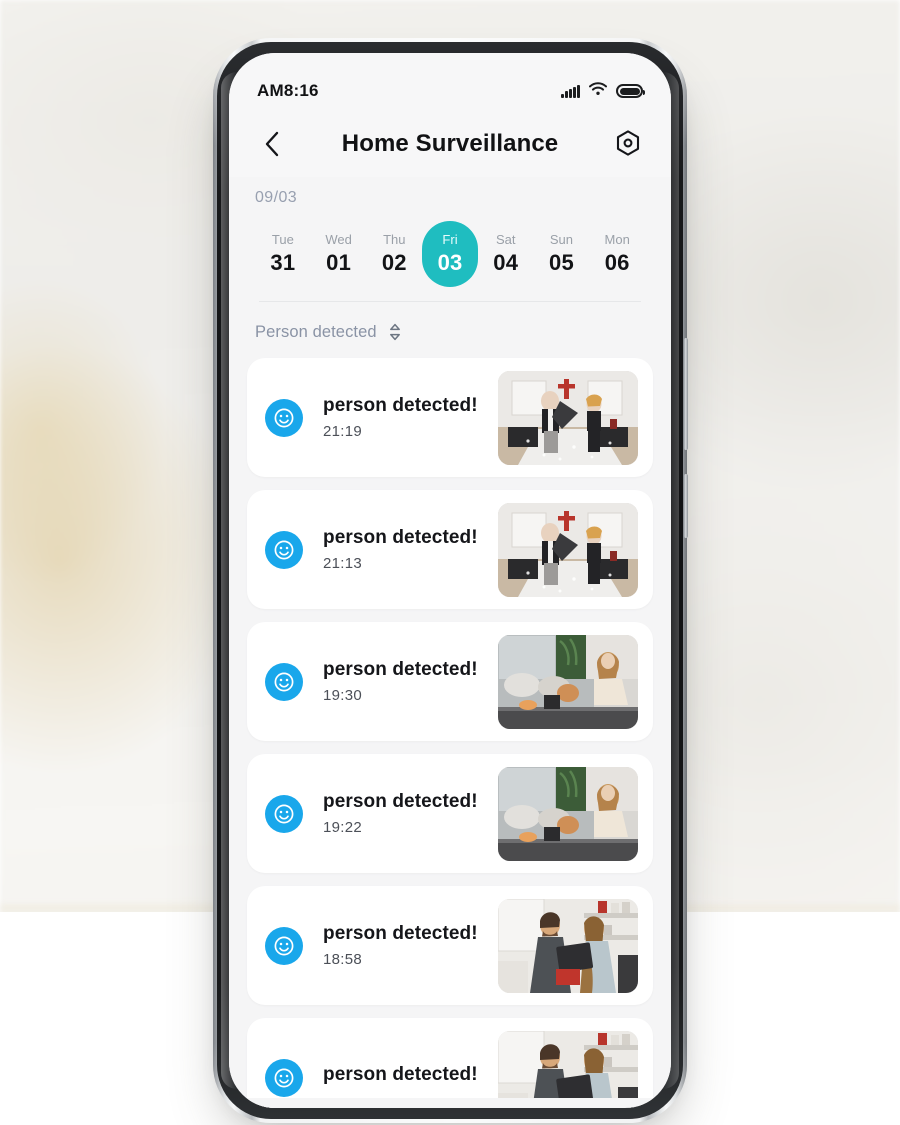 The width and height of the screenshot is (900, 1125). I want to click on event-text: person detected! 21:19, so click(400, 417).